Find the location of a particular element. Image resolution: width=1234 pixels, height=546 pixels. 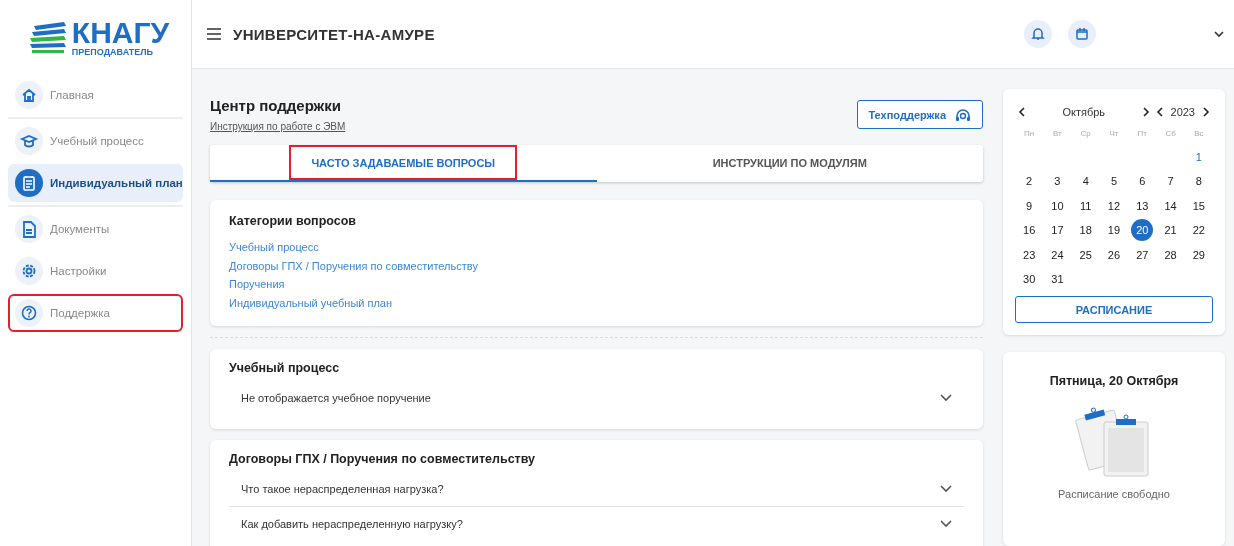

calendar-day: 29 is located at coordinates (1198, 254).